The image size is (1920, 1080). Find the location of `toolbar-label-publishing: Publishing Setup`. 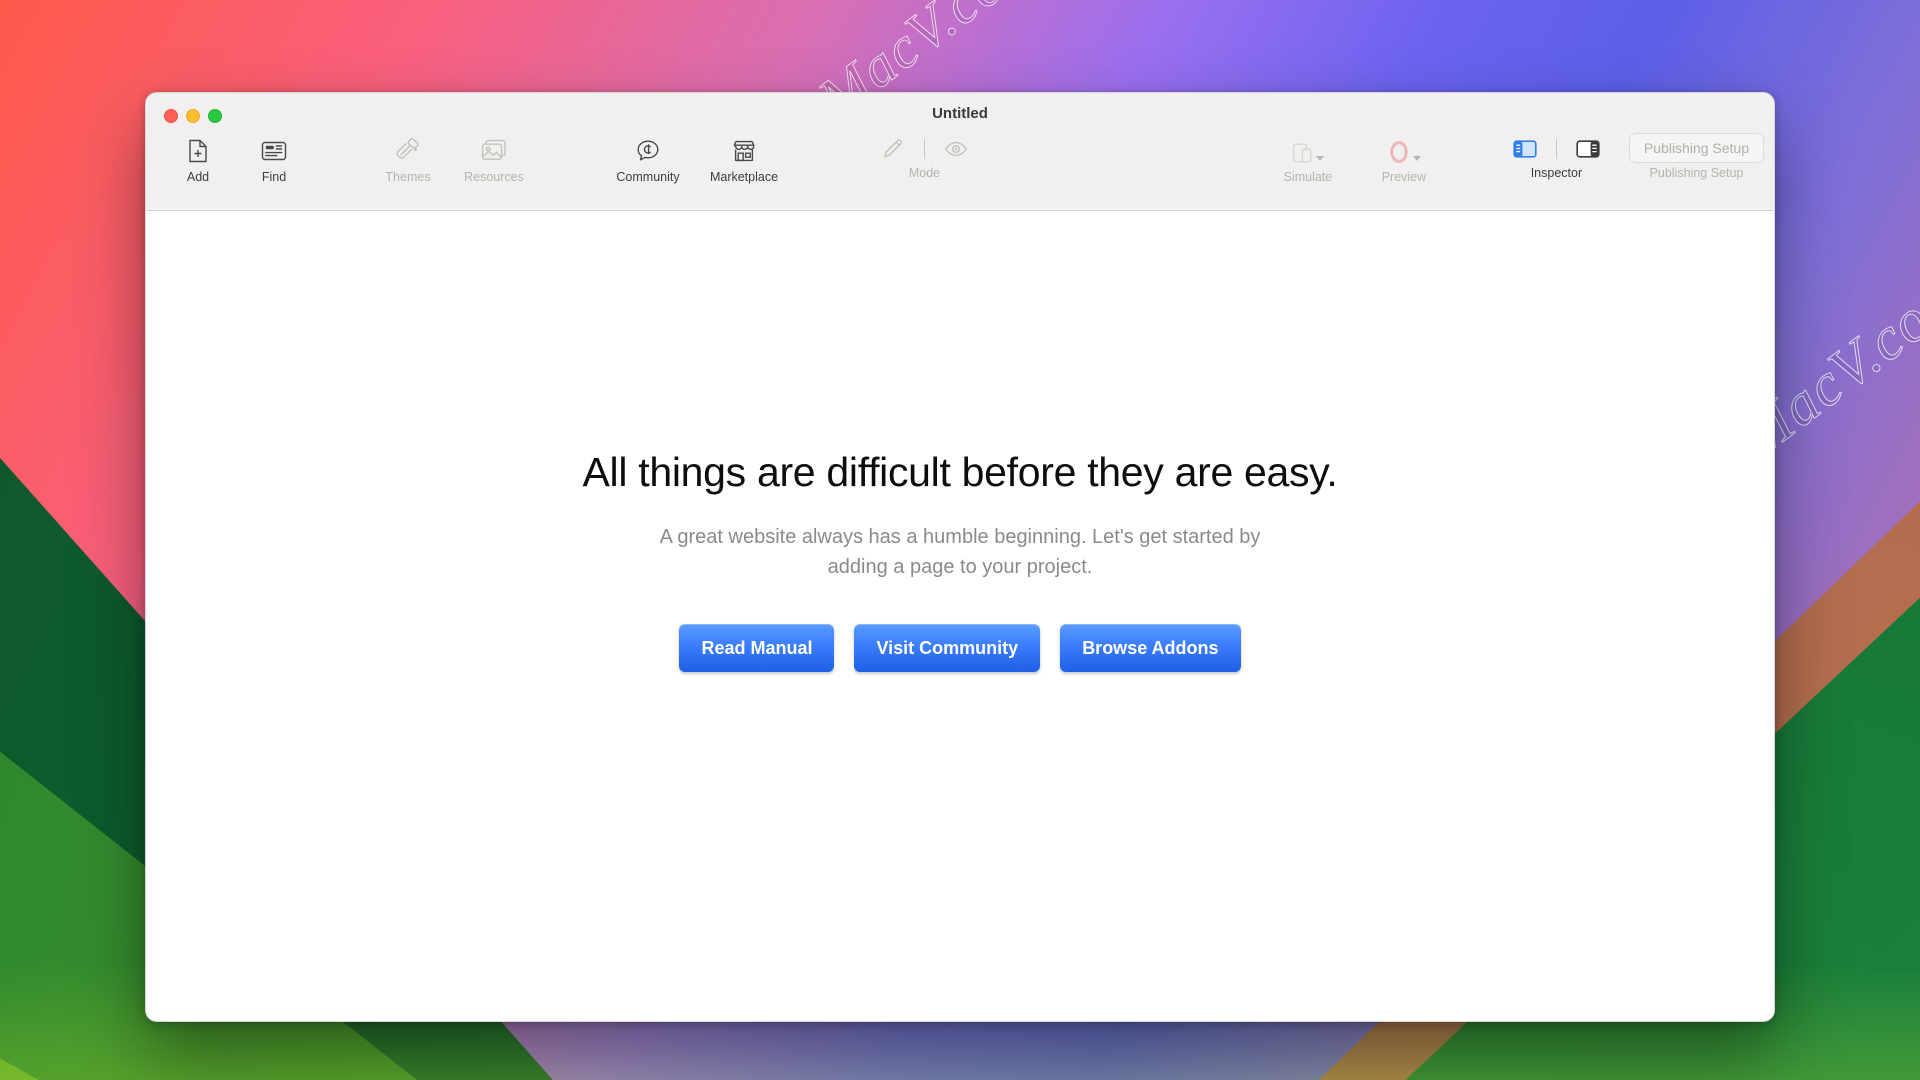

toolbar-label-publishing: Publishing Setup is located at coordinates (1696, 173).